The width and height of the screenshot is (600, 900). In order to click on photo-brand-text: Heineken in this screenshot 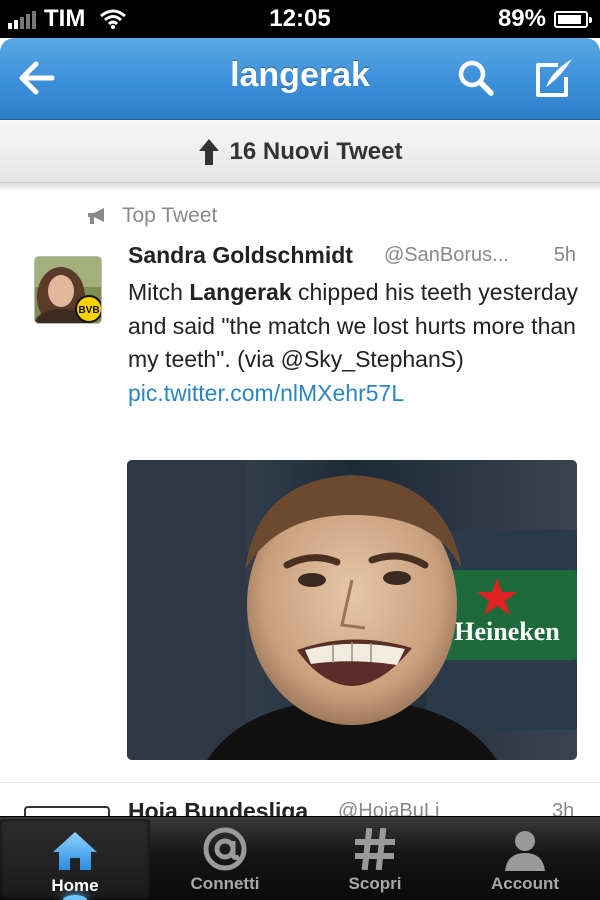, I will do `click(507, 631)`.